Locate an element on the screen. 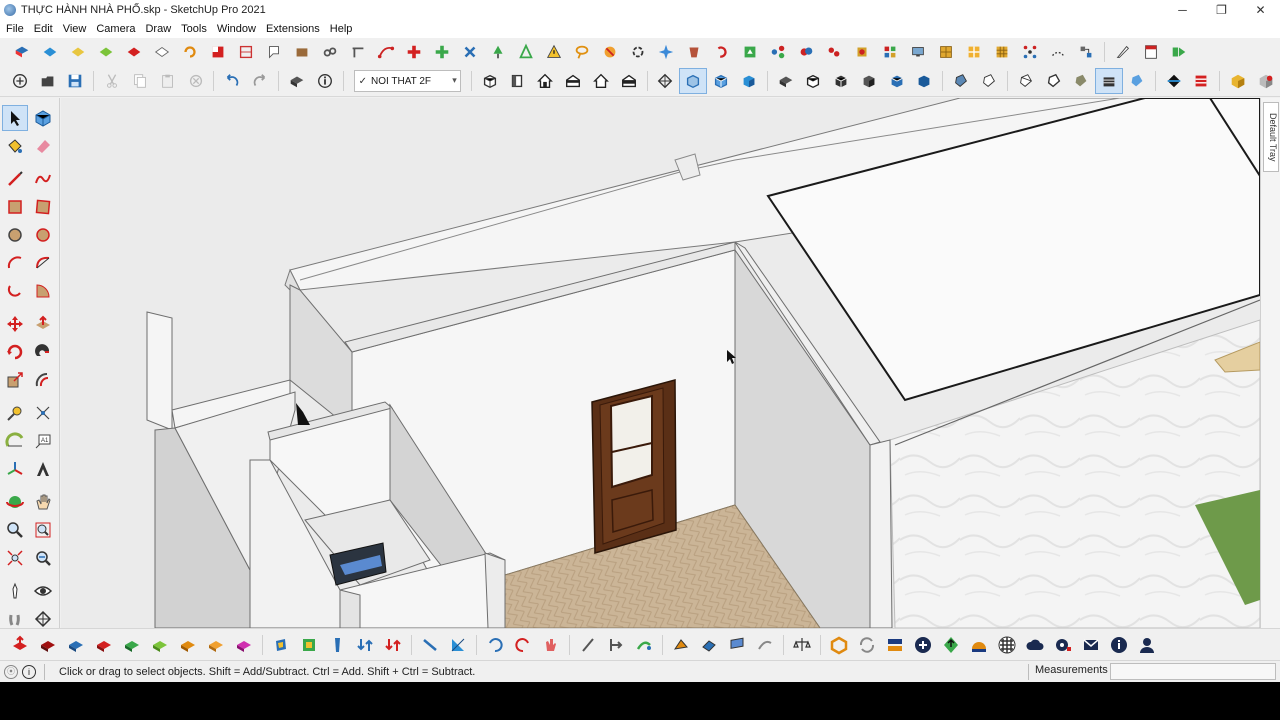  flip-blue-icon is located at coordinates (365, 645).